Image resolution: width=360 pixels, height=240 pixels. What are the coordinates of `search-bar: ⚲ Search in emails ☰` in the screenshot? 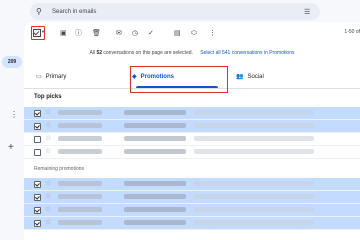 It's located at (175, 11).